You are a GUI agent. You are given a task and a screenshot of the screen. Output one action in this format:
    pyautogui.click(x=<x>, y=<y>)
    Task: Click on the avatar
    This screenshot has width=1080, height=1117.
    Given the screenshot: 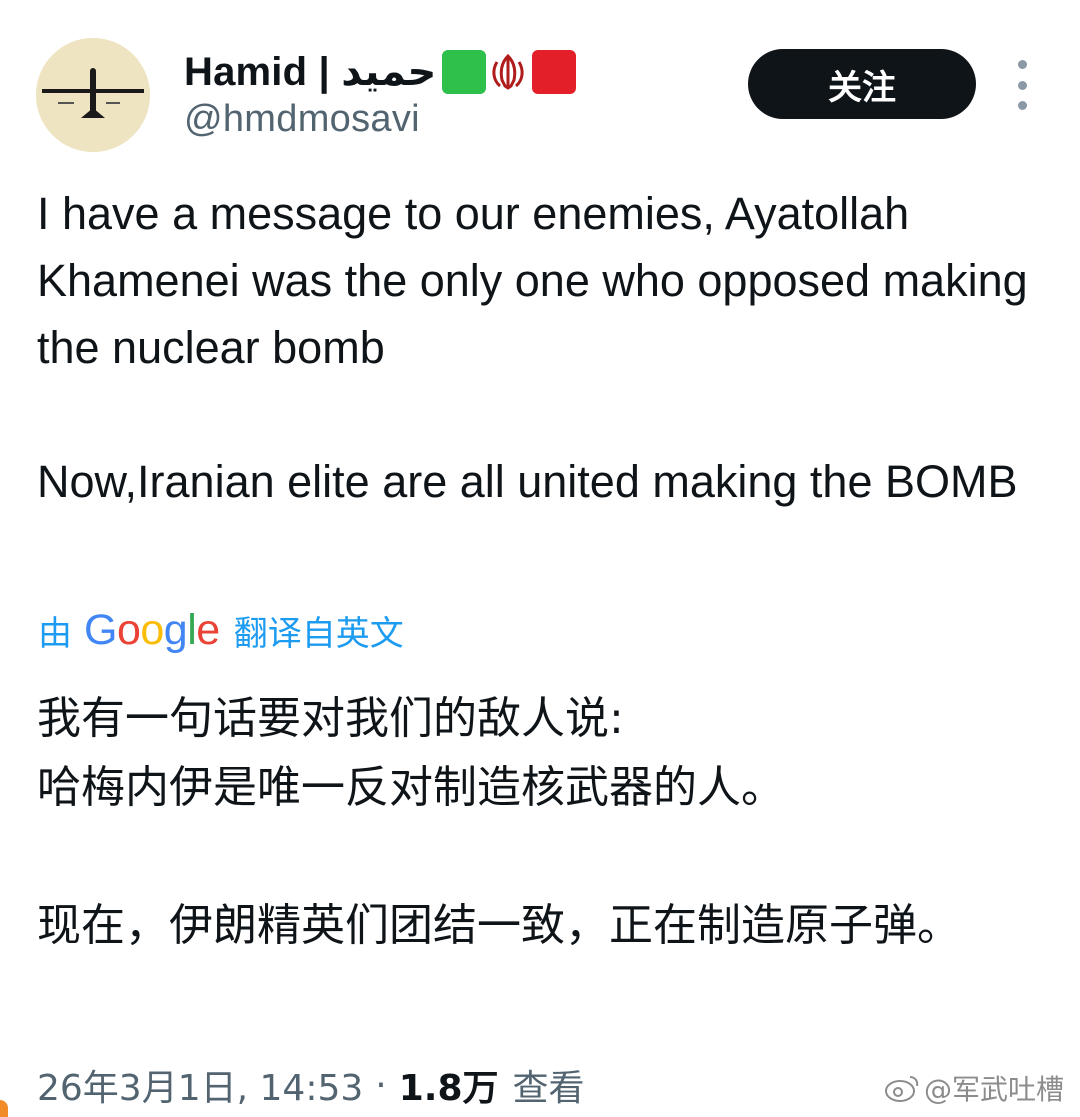 What is the action you would take?
    pyautogui.click(x=93, y=95)
    